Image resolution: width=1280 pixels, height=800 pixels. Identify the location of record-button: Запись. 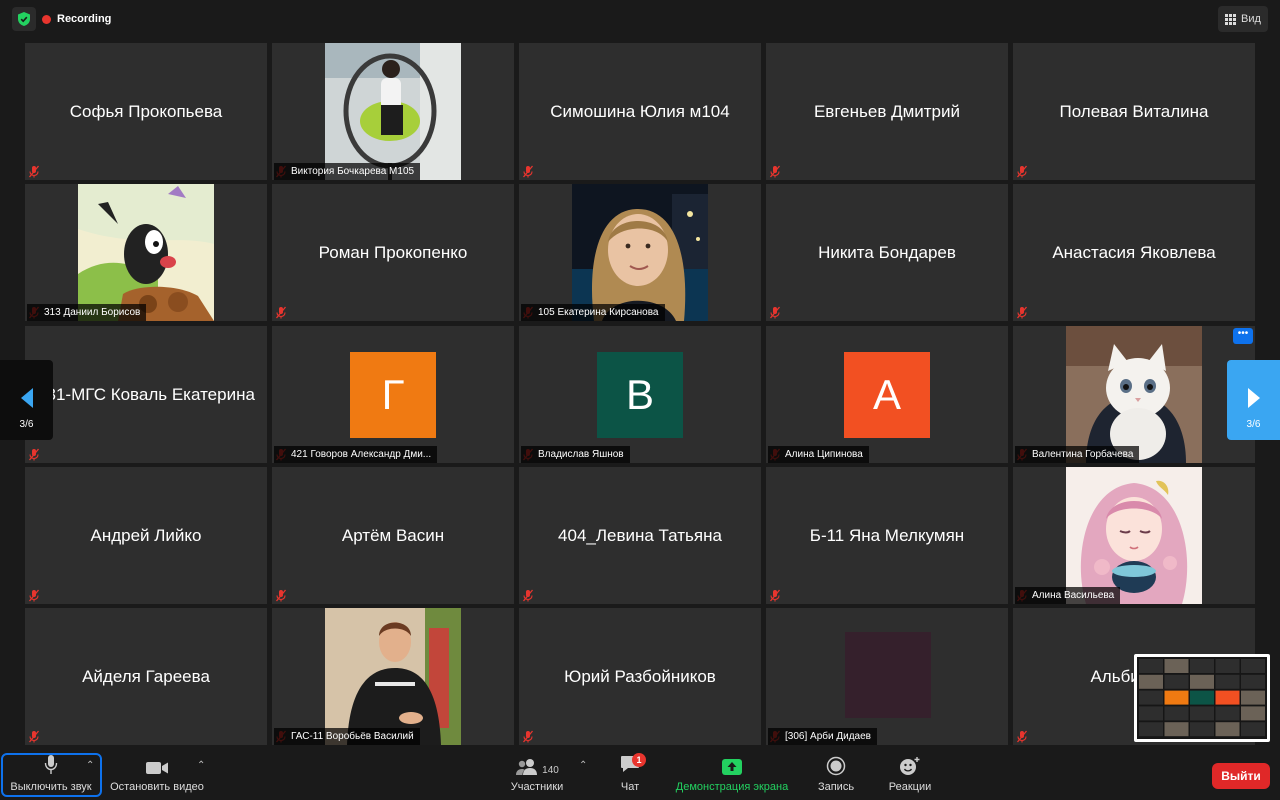
(836, 775).